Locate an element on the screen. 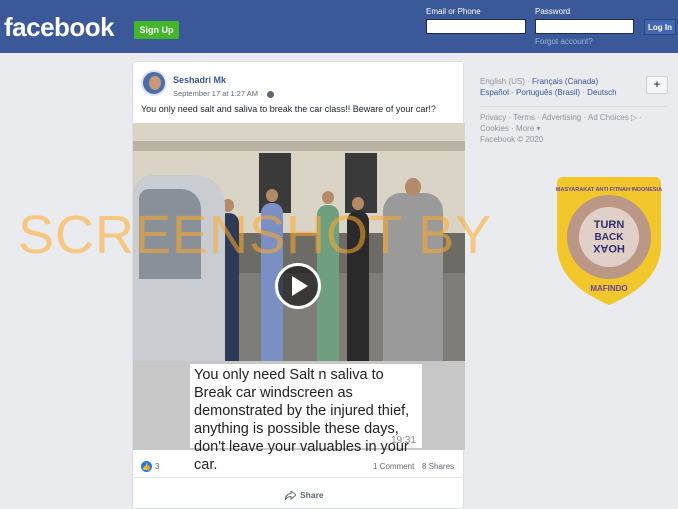 This screenshot has width=678, height=509. footer-link: More is located at coordinates (525, 128).